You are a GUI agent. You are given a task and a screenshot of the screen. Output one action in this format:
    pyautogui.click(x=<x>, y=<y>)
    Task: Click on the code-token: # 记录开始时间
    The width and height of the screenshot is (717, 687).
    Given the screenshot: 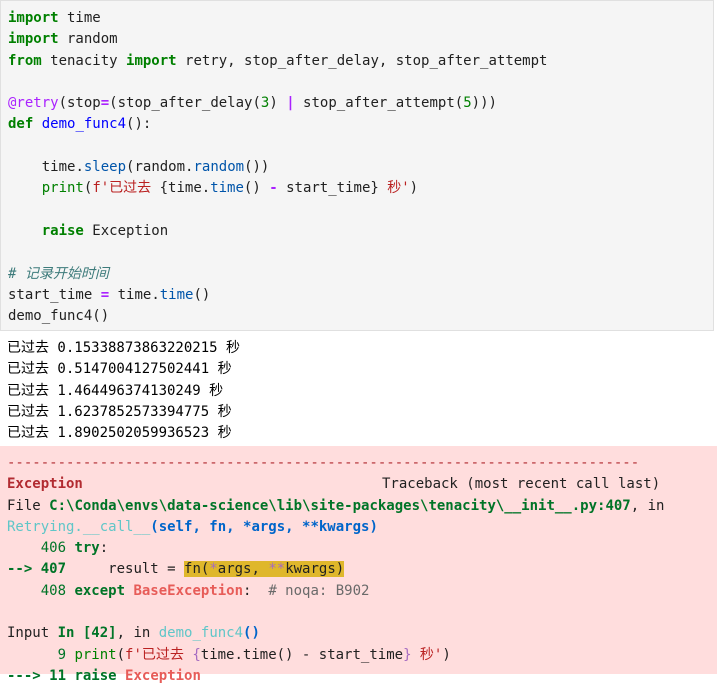 What is the action you would take?
    pyautogui.click(x=58, y=273)
    